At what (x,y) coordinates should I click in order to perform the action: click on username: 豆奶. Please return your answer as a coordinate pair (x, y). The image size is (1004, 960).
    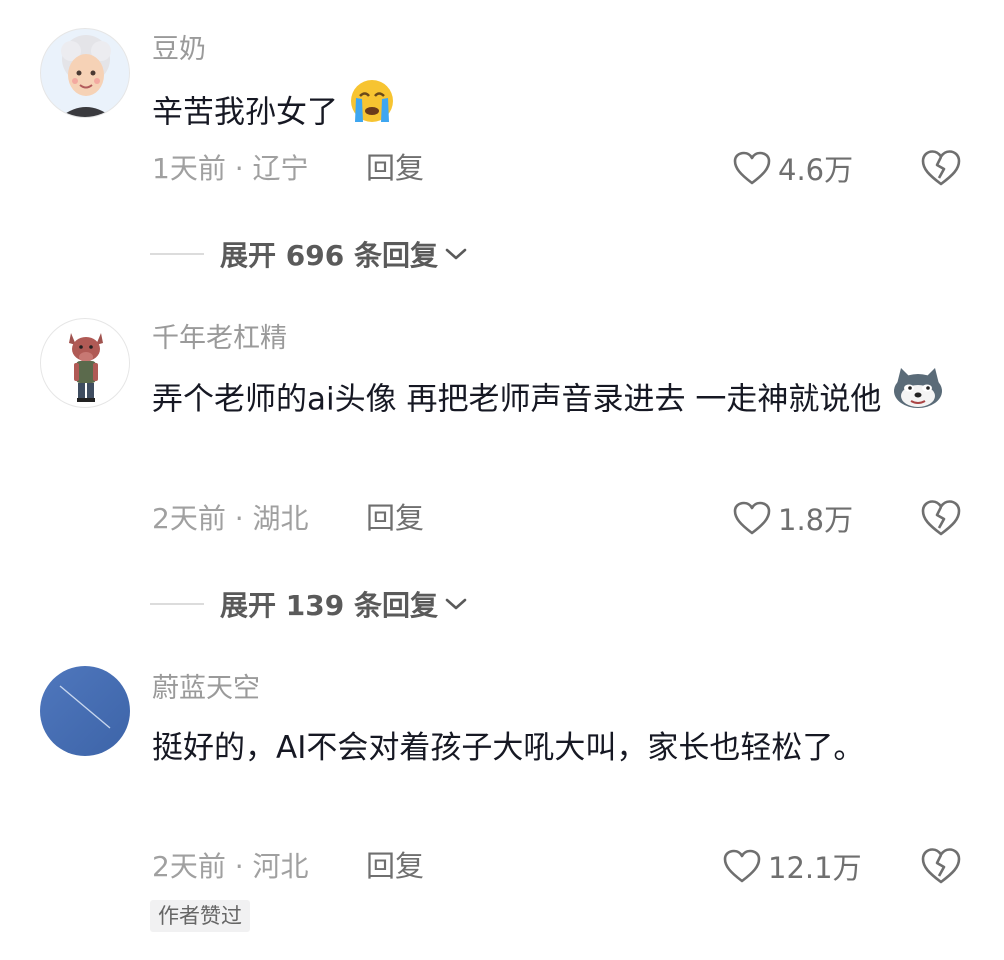
    Looking at the image, I should click on (179, 50).